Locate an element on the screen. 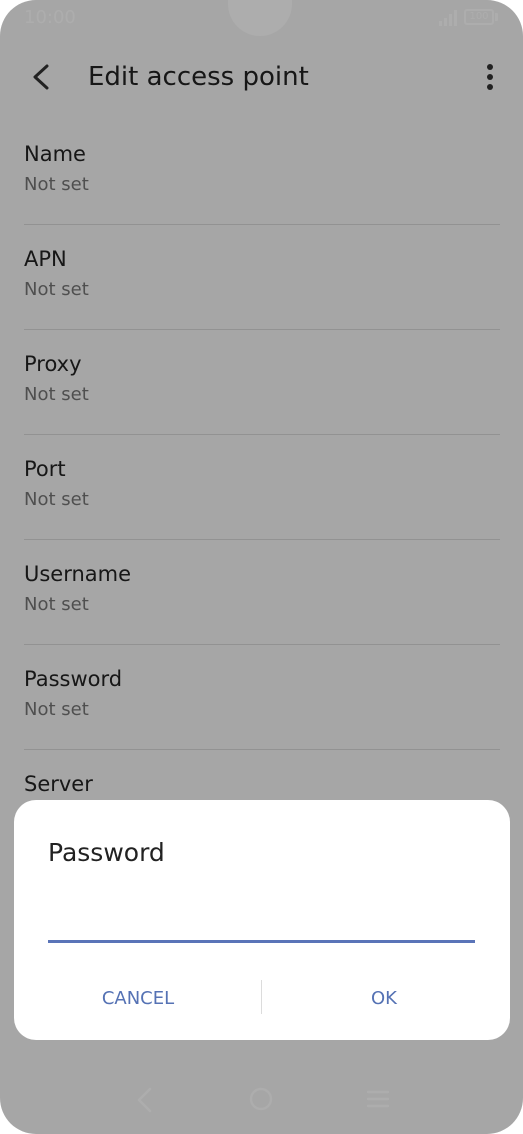 This screenshot has height=1134, width=523. button-divider is located at coordinates (261, 997).